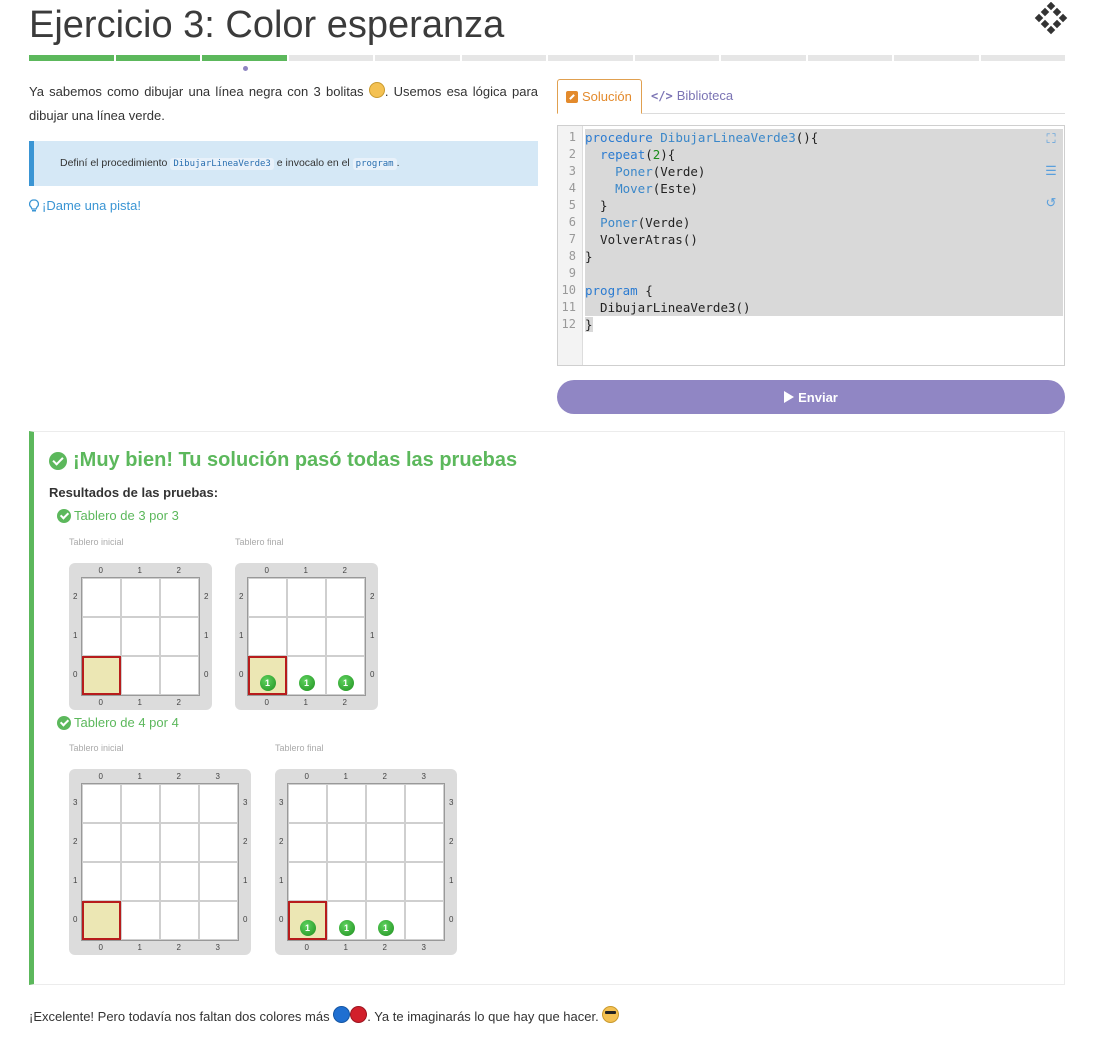 The height and width of the screenshot is (1041, 1095). I want to click on code-line: repeat(2){, so click(824, 154).